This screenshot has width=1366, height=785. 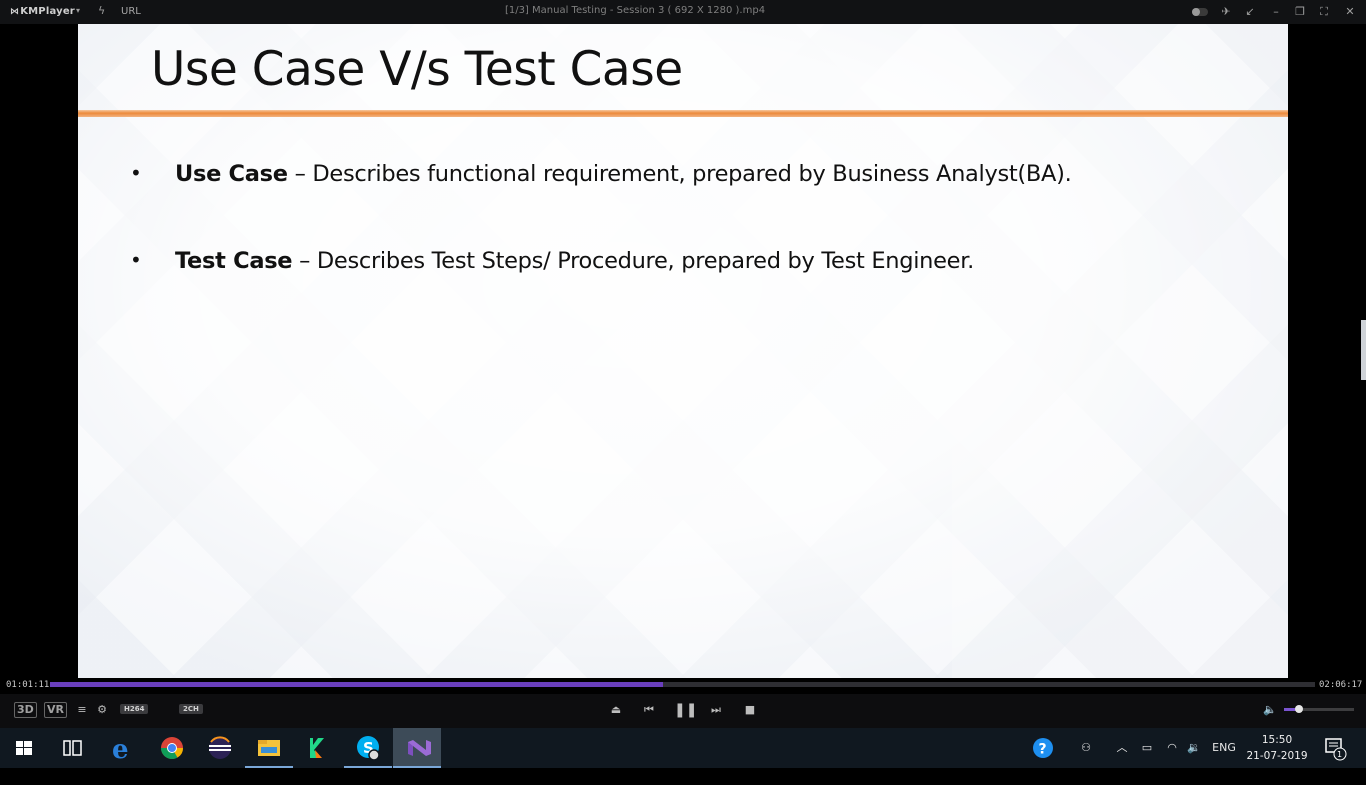 I want to click on notification-icon, so click(x=1336, y=749).